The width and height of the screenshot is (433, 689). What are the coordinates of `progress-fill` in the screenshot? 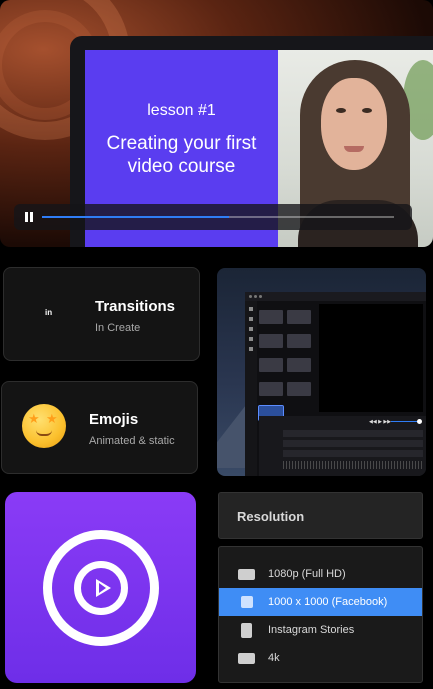 It's located at (135, 217).